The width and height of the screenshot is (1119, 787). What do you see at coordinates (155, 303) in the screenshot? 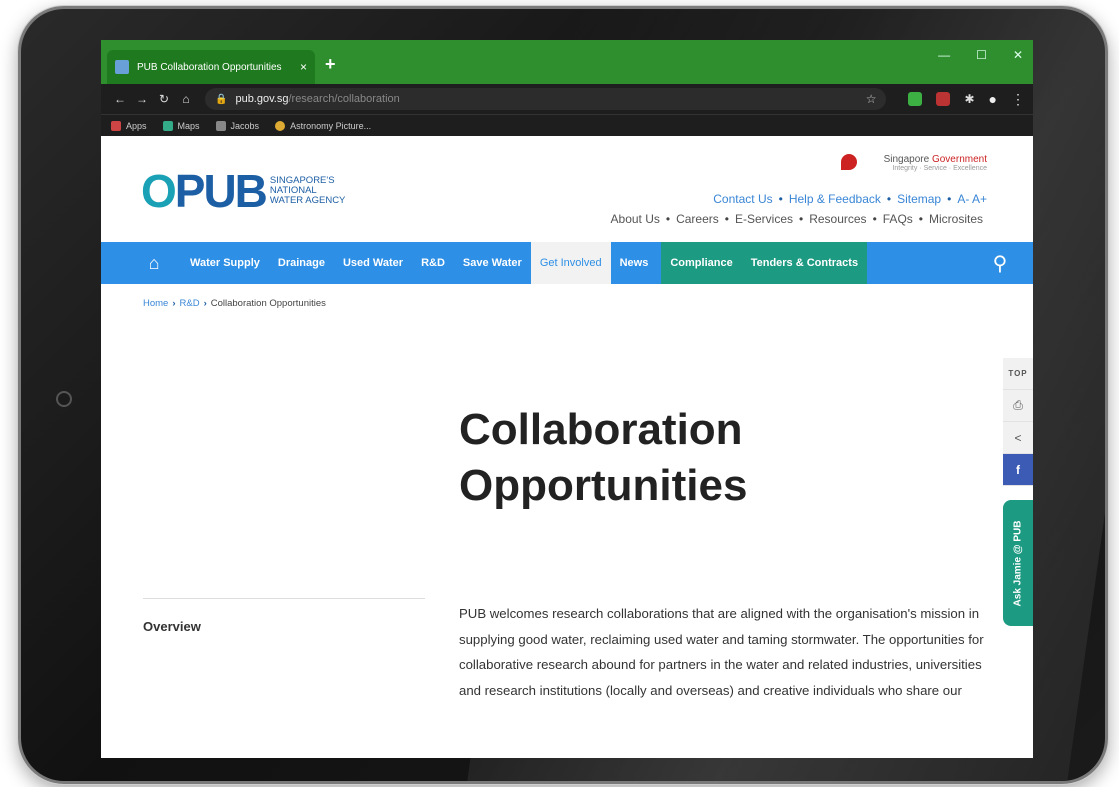
I see `breadcrumb-home: Home` at bounding box center [155, 303].